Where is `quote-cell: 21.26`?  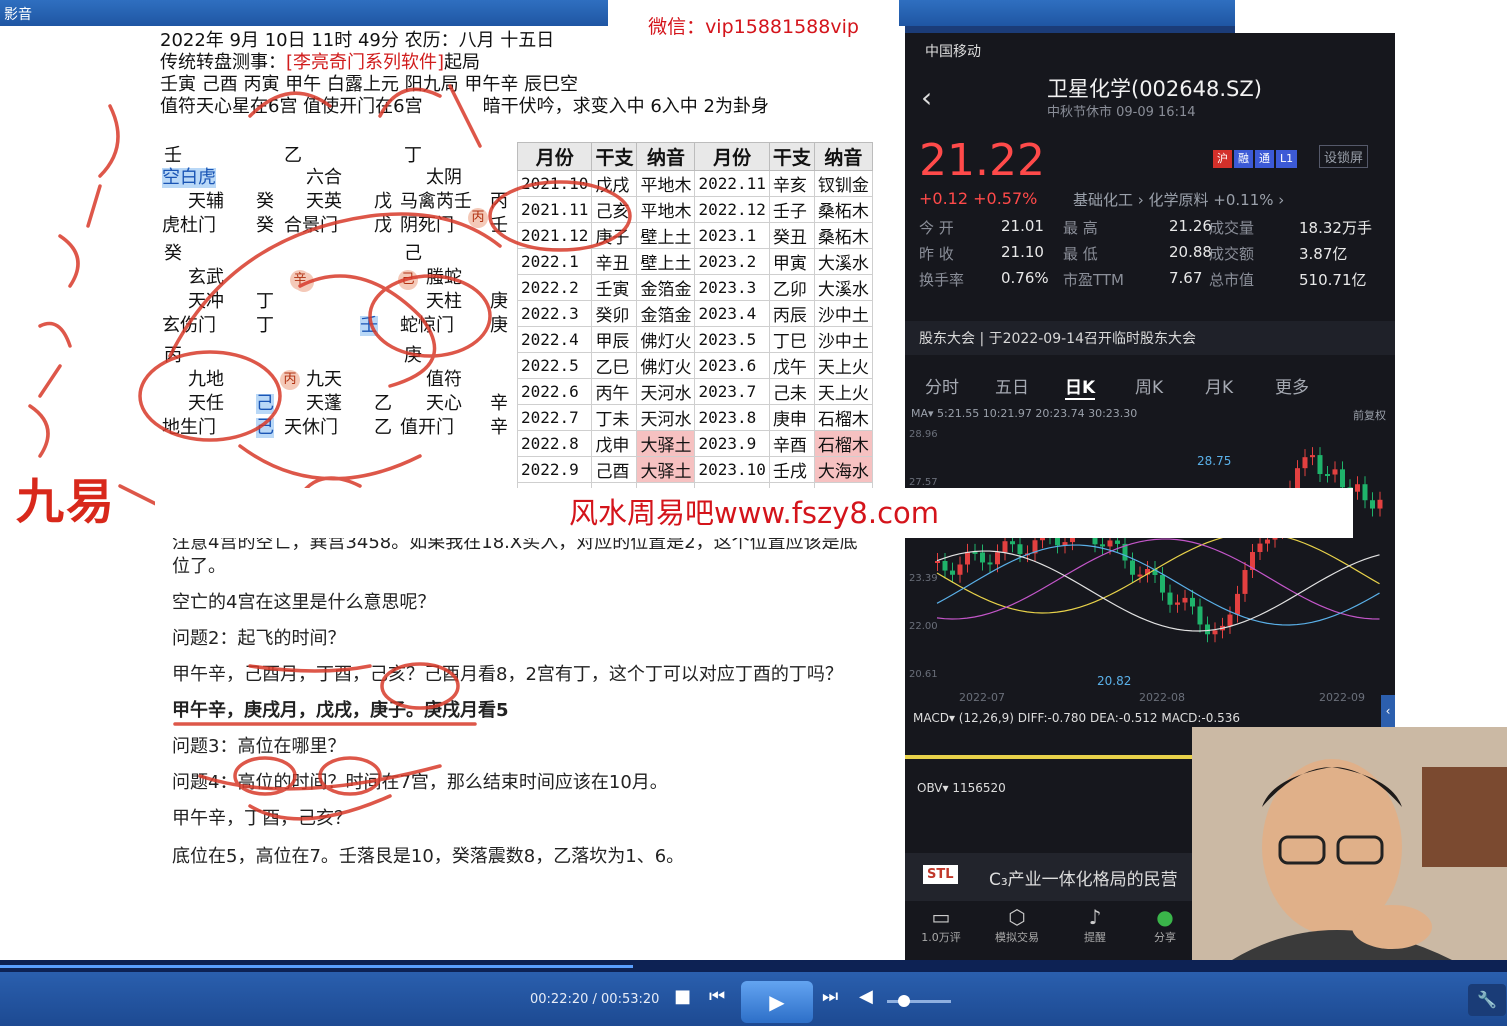
quote-cell: 21.26 is located at coordinates (1190, 226).